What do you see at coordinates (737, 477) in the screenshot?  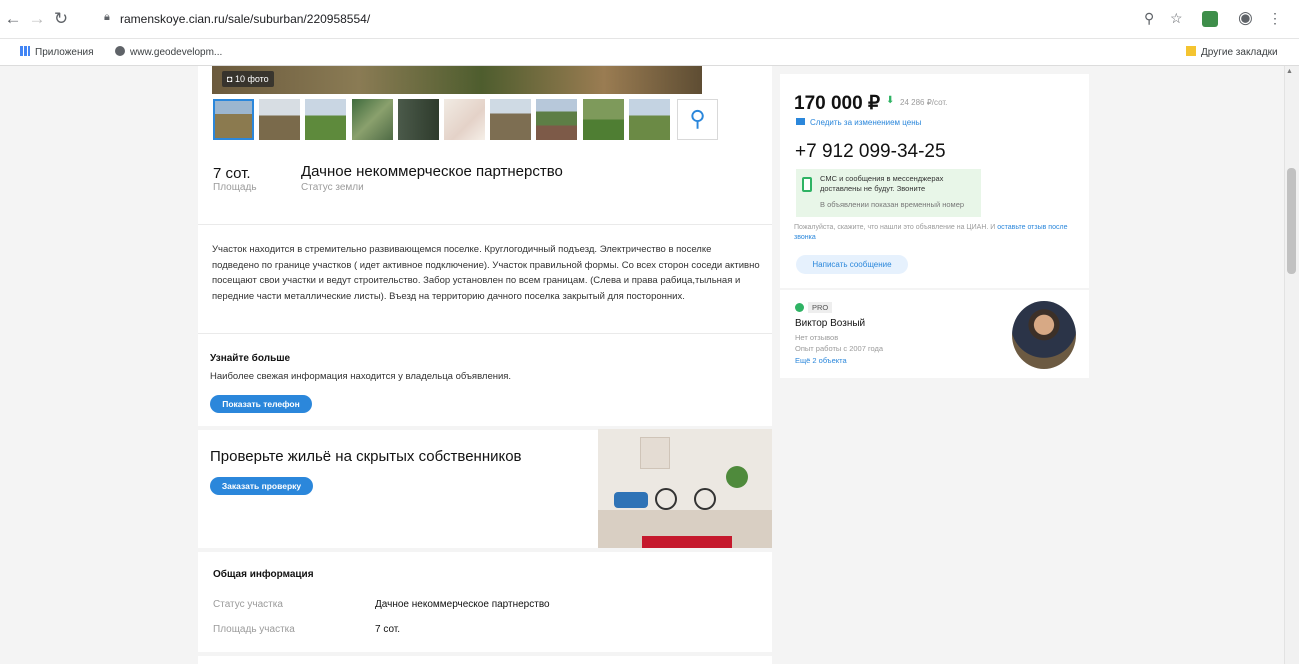 I see `plant` at bounding box center [737, 477].